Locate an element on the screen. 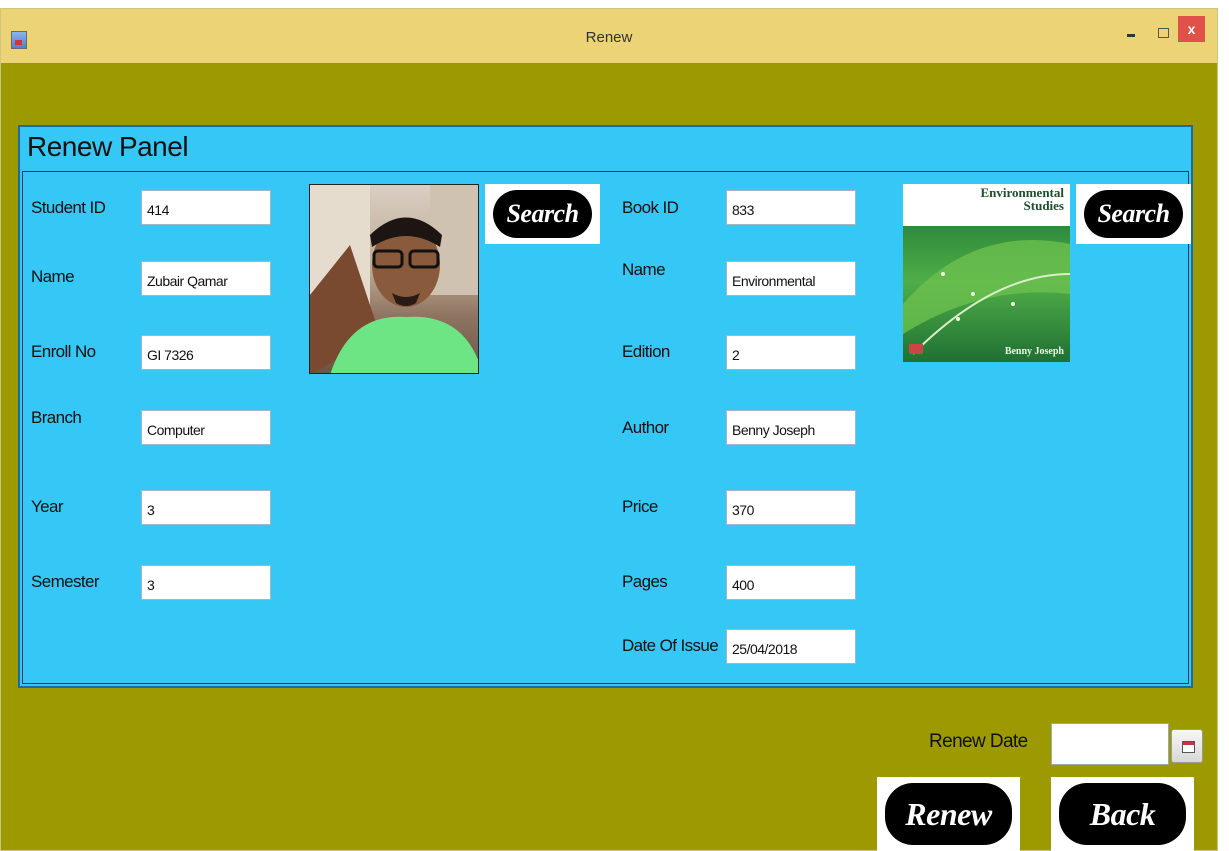 The height and width of the screenshot is (851, 1229). student-search-label: Search is located at coordinates (542, 214).